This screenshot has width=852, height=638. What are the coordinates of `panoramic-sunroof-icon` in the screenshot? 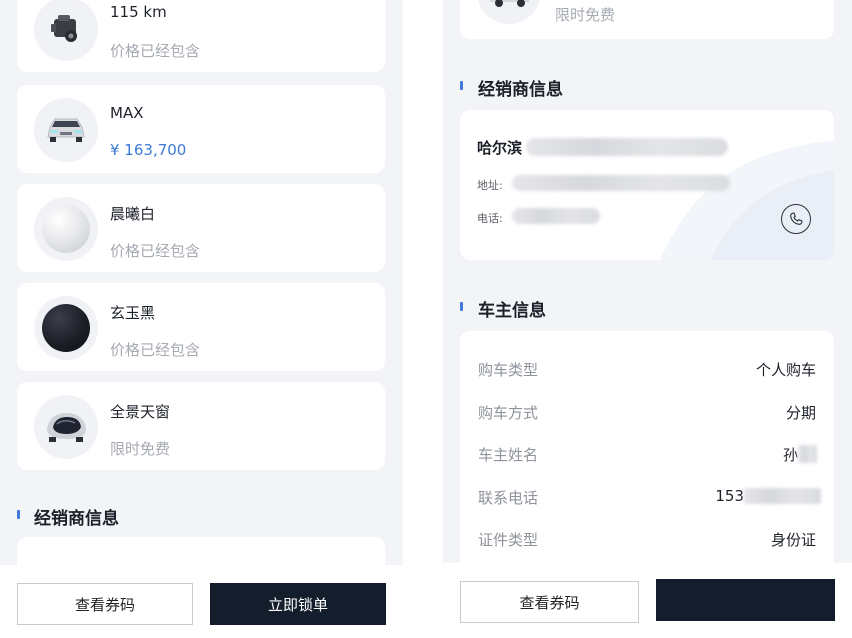 It's located at (66, 427).